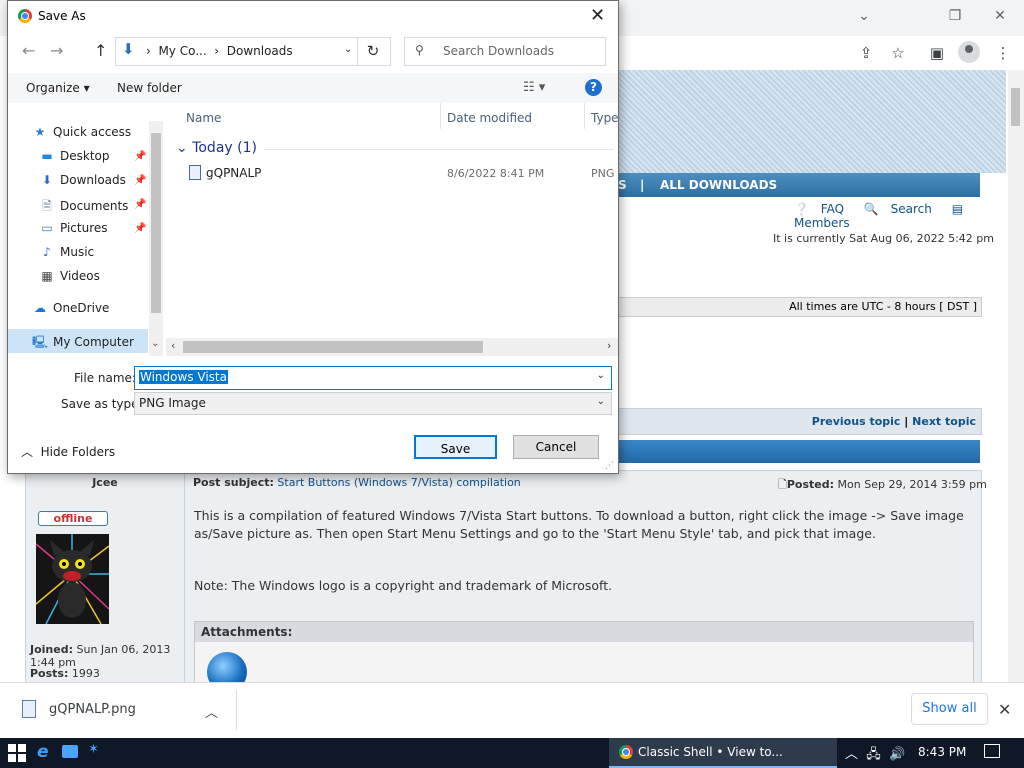 The image size is (1024, 768). What do you see at coordinates (82, 132) in the screenshot?
I see `nav-item-quick-access: ★ Quick access` at bounding box center [82, 132].